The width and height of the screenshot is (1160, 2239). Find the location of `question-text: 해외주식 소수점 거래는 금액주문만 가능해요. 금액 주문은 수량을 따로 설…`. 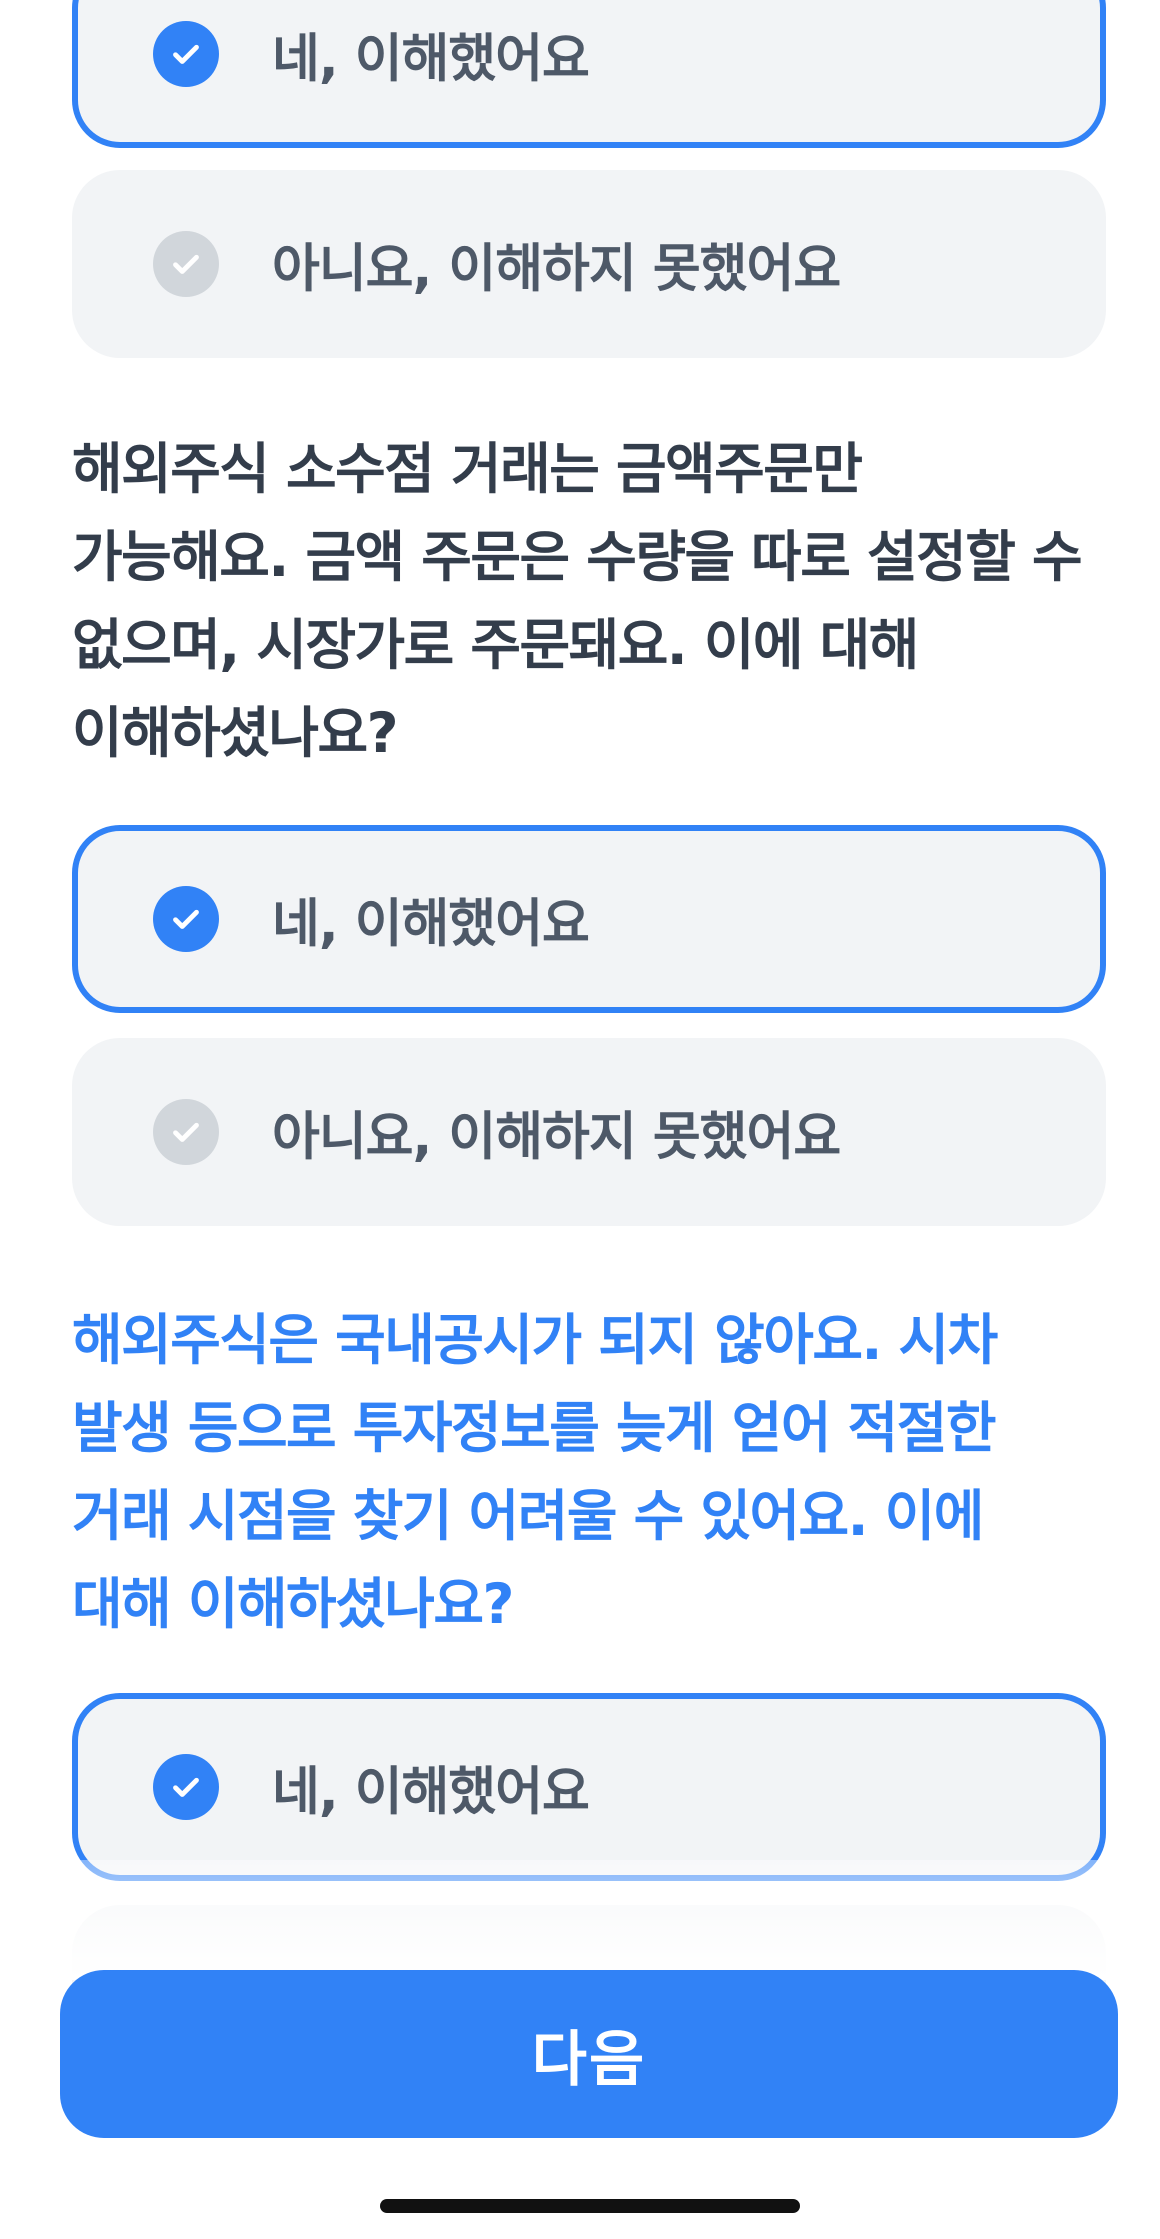

question-text: 해외주식 소수점 거래는 금액주문만 가능해요. 금액 주문은 수량을 따로 설… is located at coordinates (616, 601).